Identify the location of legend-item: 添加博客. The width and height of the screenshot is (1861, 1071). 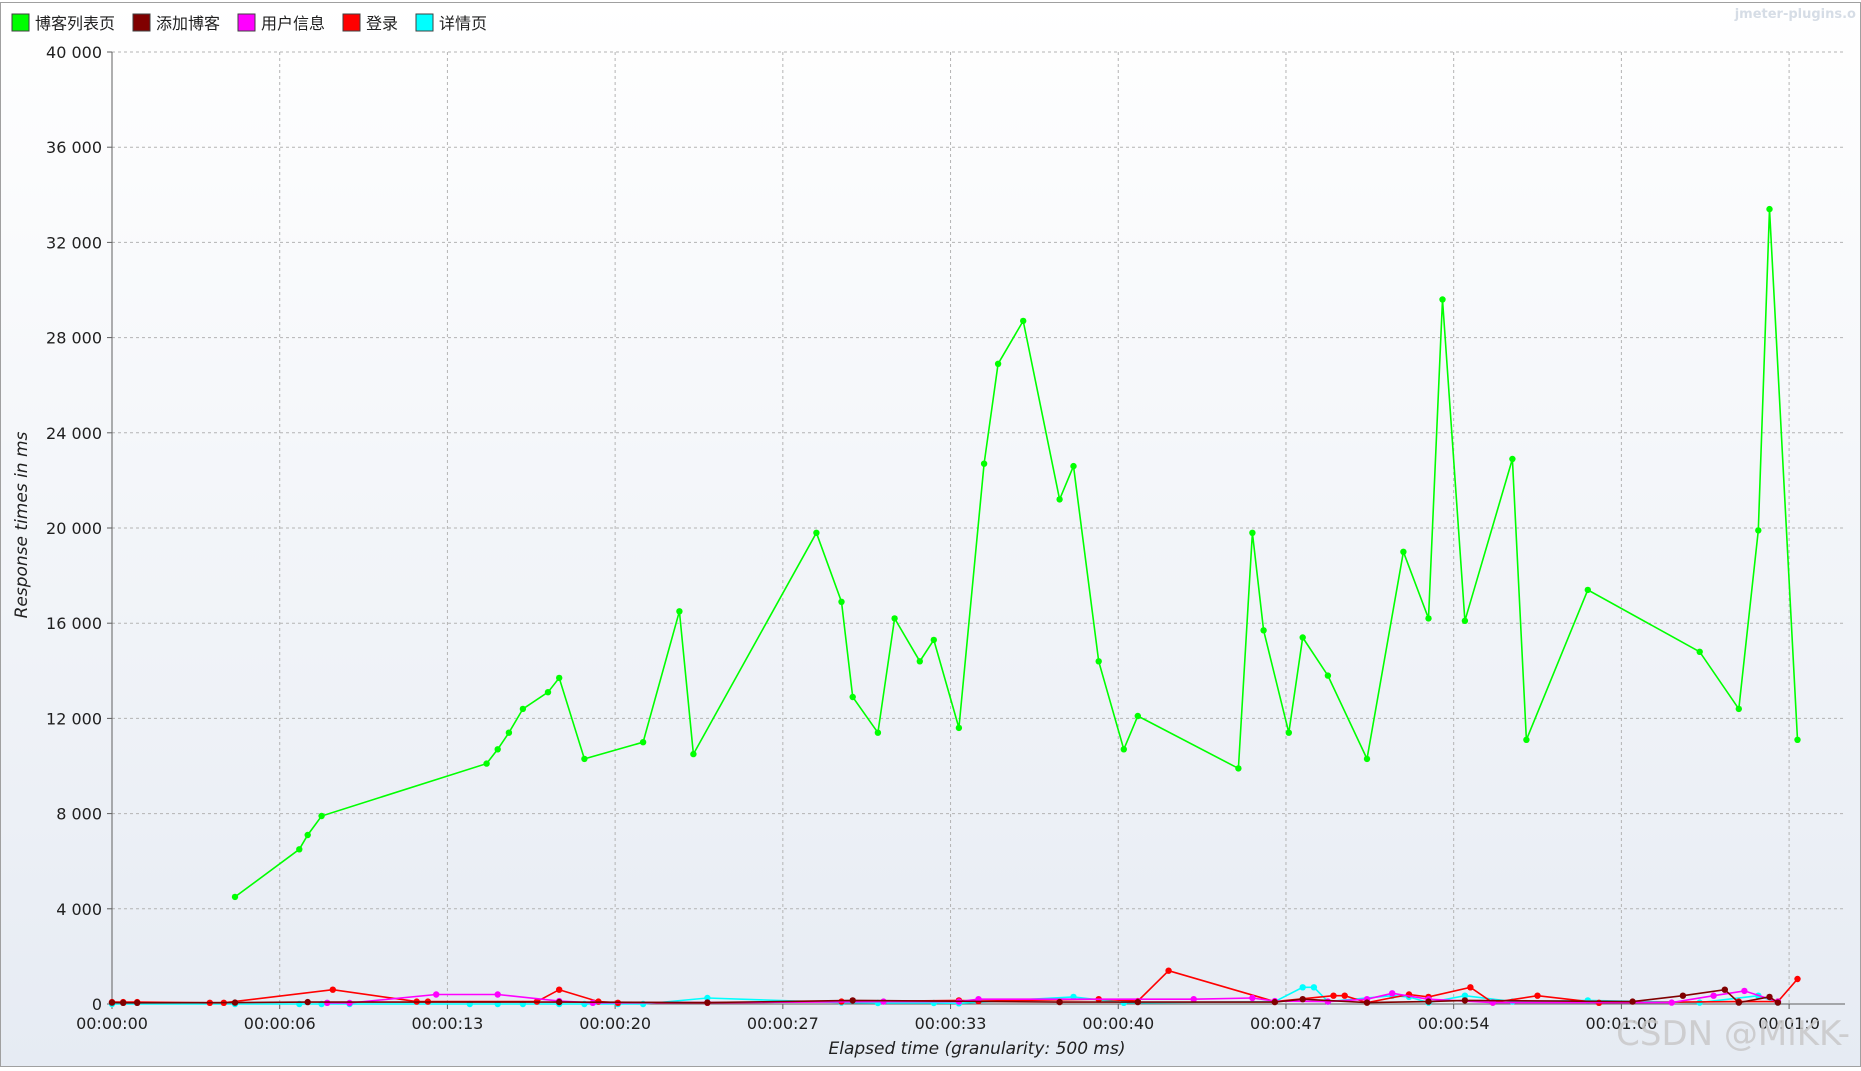
(176, 23).